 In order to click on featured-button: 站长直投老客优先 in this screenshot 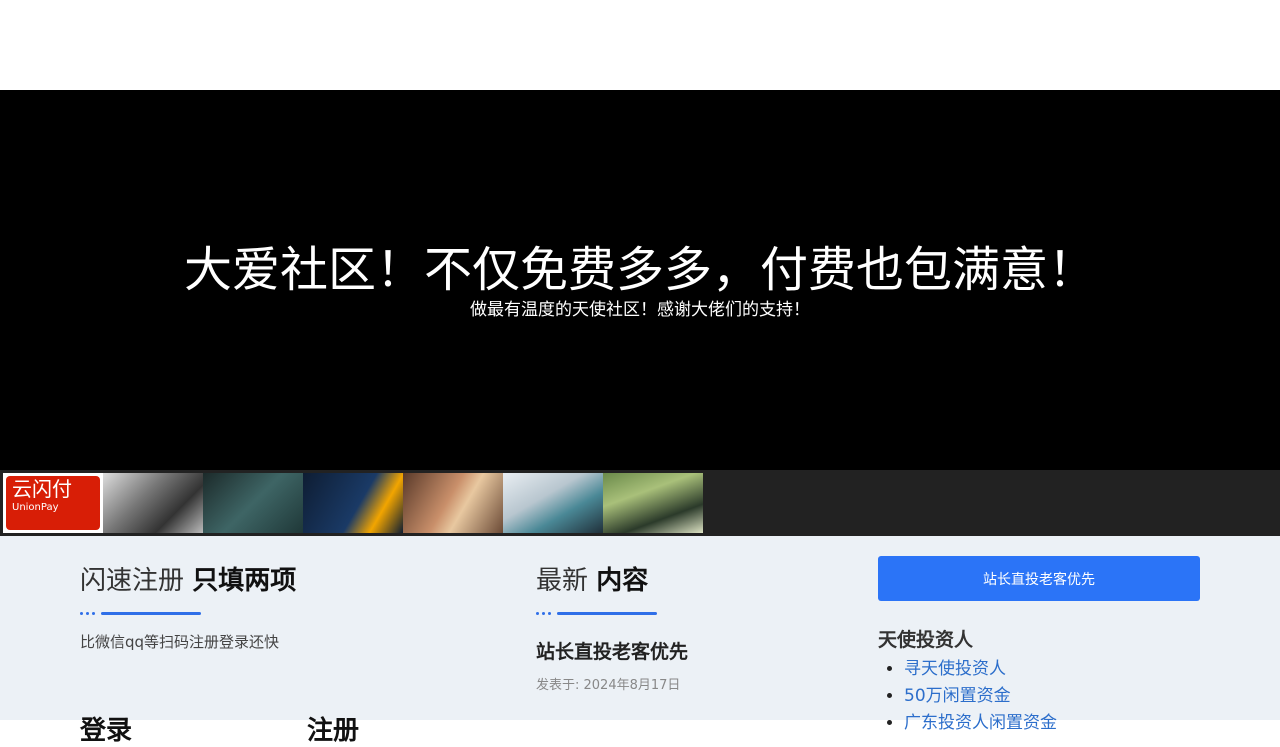, I will do `click(1039, 578)`.